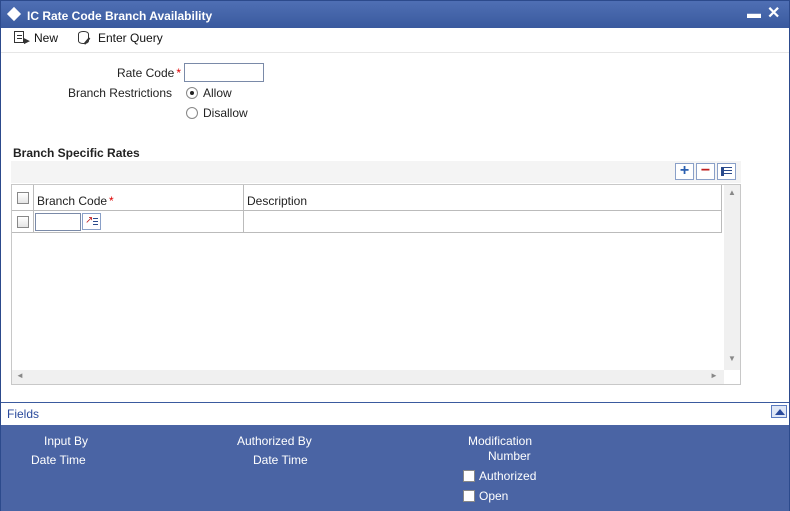 This screenshot has width=790, height=511. Describe the element at coordinates (732, 192) in the screenshot. I see `scroll-up-icon: ▲` at that location.